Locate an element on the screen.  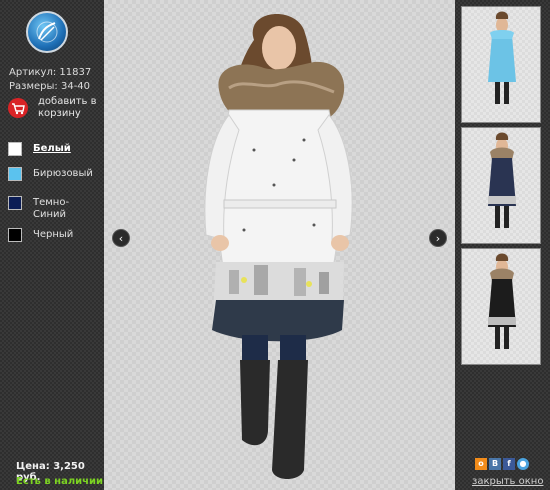
social-share-bar: о Вf ● is located at coordinates (503, 465).